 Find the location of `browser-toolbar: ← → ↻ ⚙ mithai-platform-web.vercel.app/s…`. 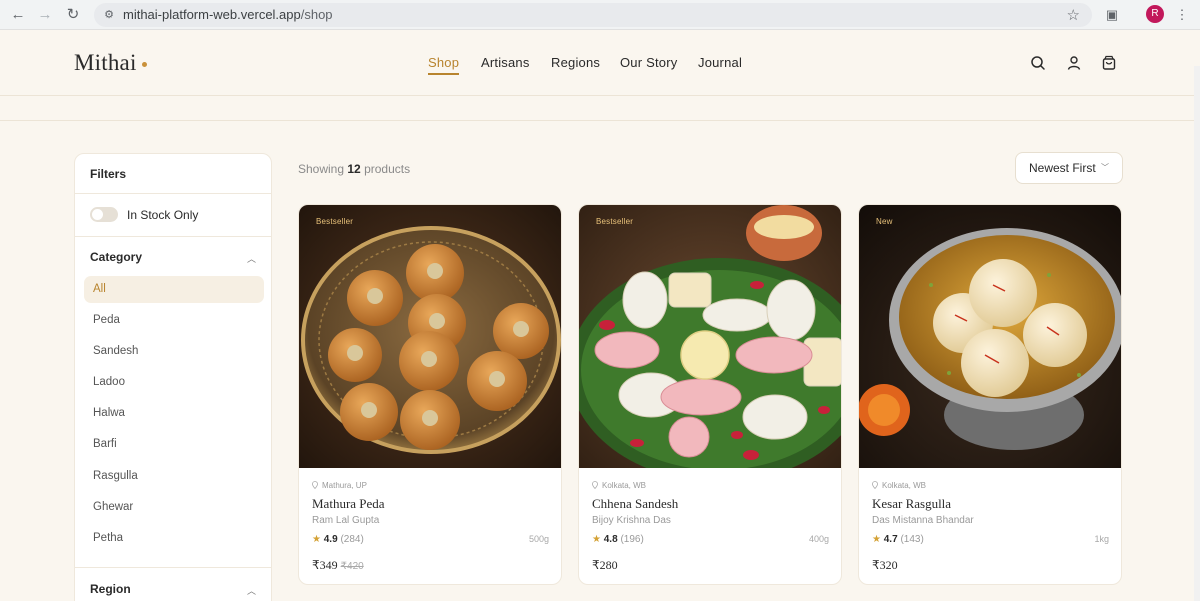

browser-toolbar: ← → ↻ ⚙ mithai-platform-web.vercel.app/s… is located at coordinates (600, 15).